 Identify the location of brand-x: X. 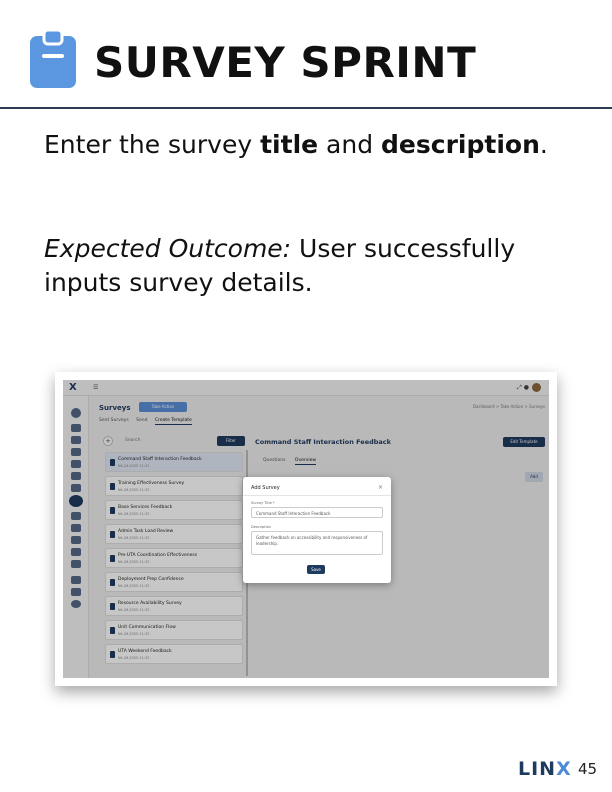
(564, 769).